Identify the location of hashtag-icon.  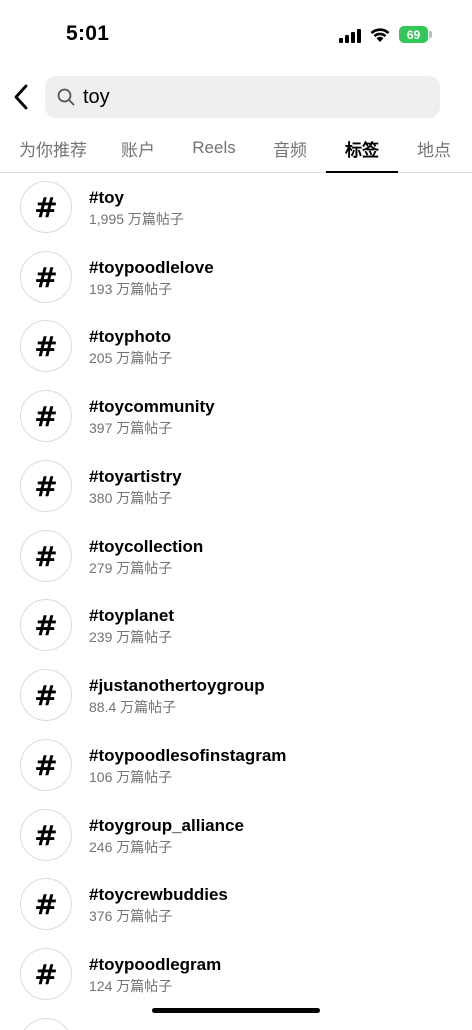
(46, 1024).